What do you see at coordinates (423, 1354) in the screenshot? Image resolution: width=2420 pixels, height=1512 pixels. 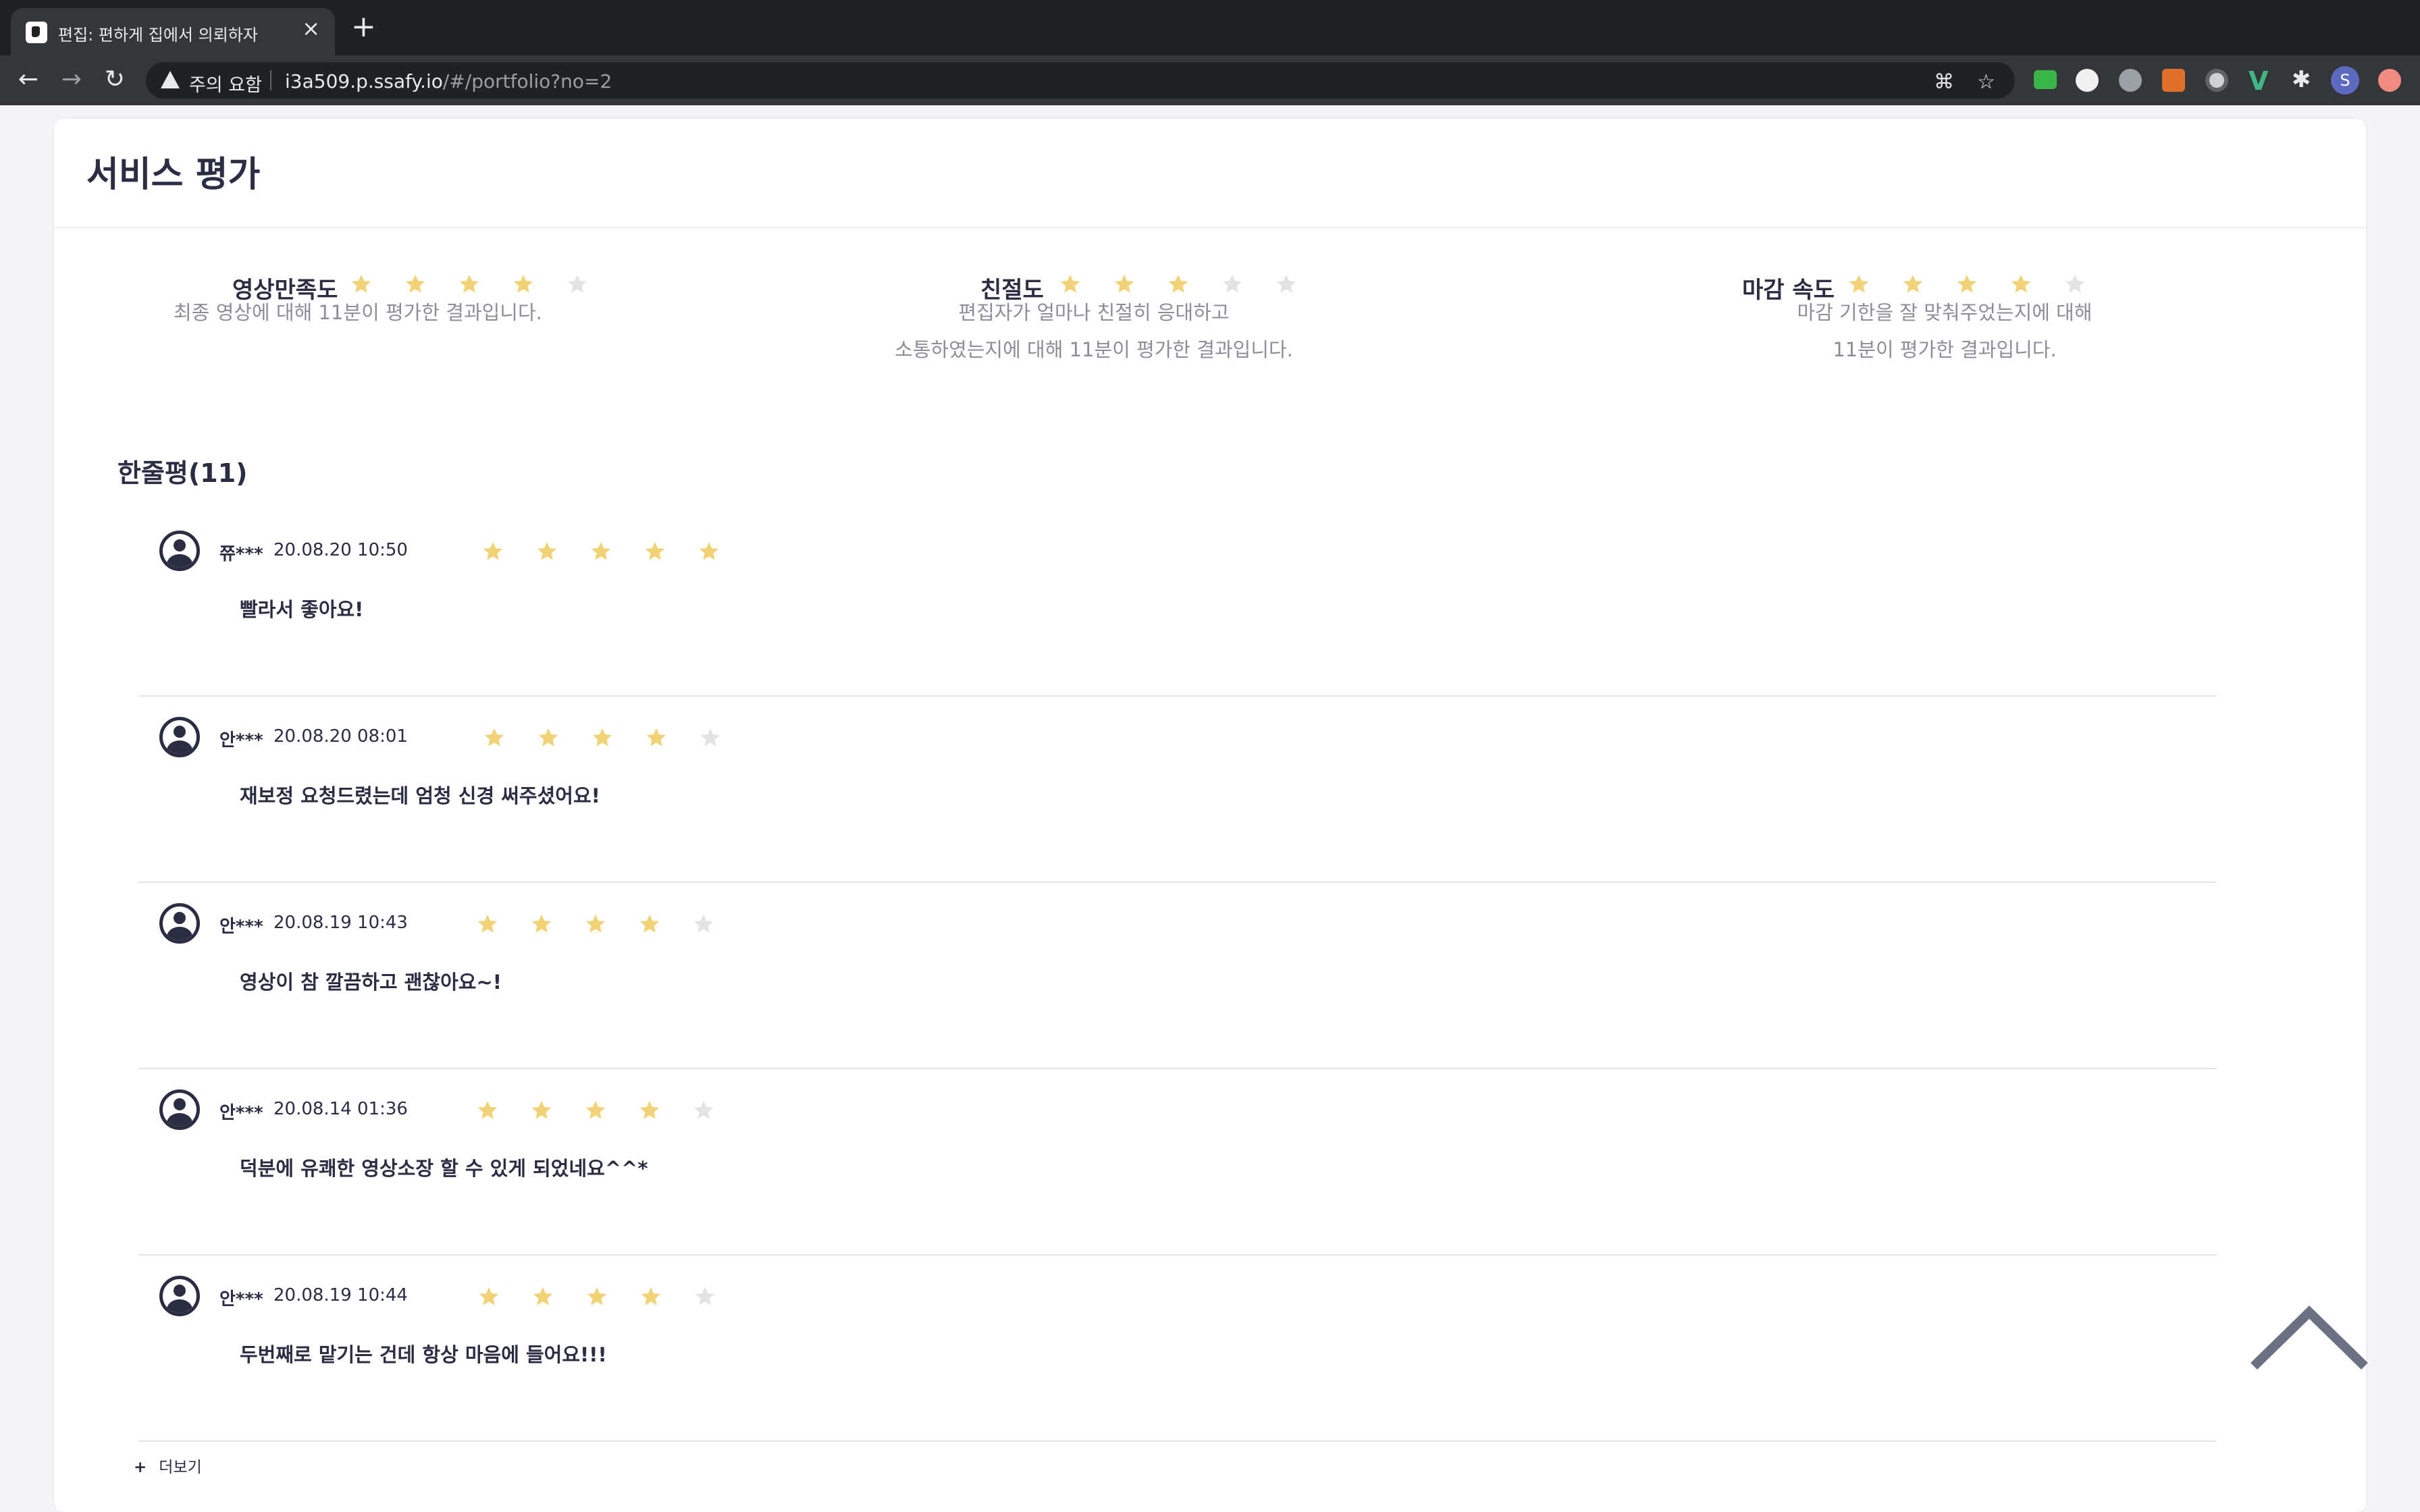 I see `review-text: 두번째로 맡기는 건데 항상 마음에 들어요!!!` at bounding box center [423, 1354].